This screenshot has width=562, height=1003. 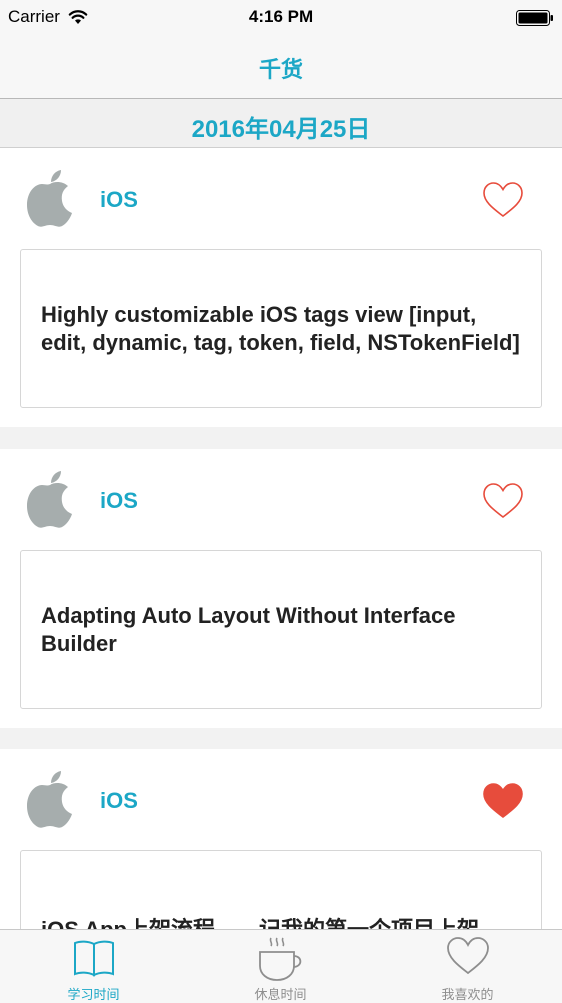 I want to click on status-bar: Carrier 4:16 PM, so click(x=281, y=19).